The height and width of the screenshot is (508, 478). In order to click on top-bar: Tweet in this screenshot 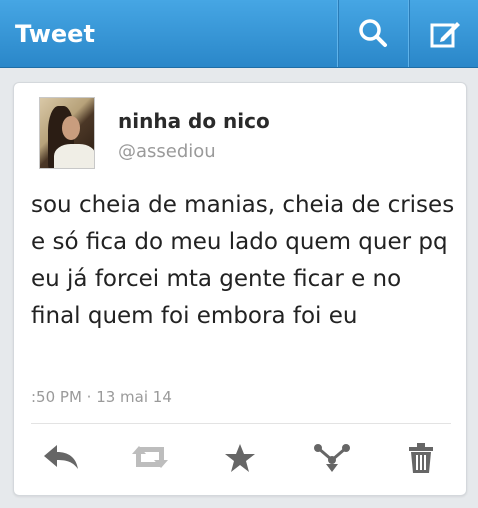, I will do `click(239, 34)`.